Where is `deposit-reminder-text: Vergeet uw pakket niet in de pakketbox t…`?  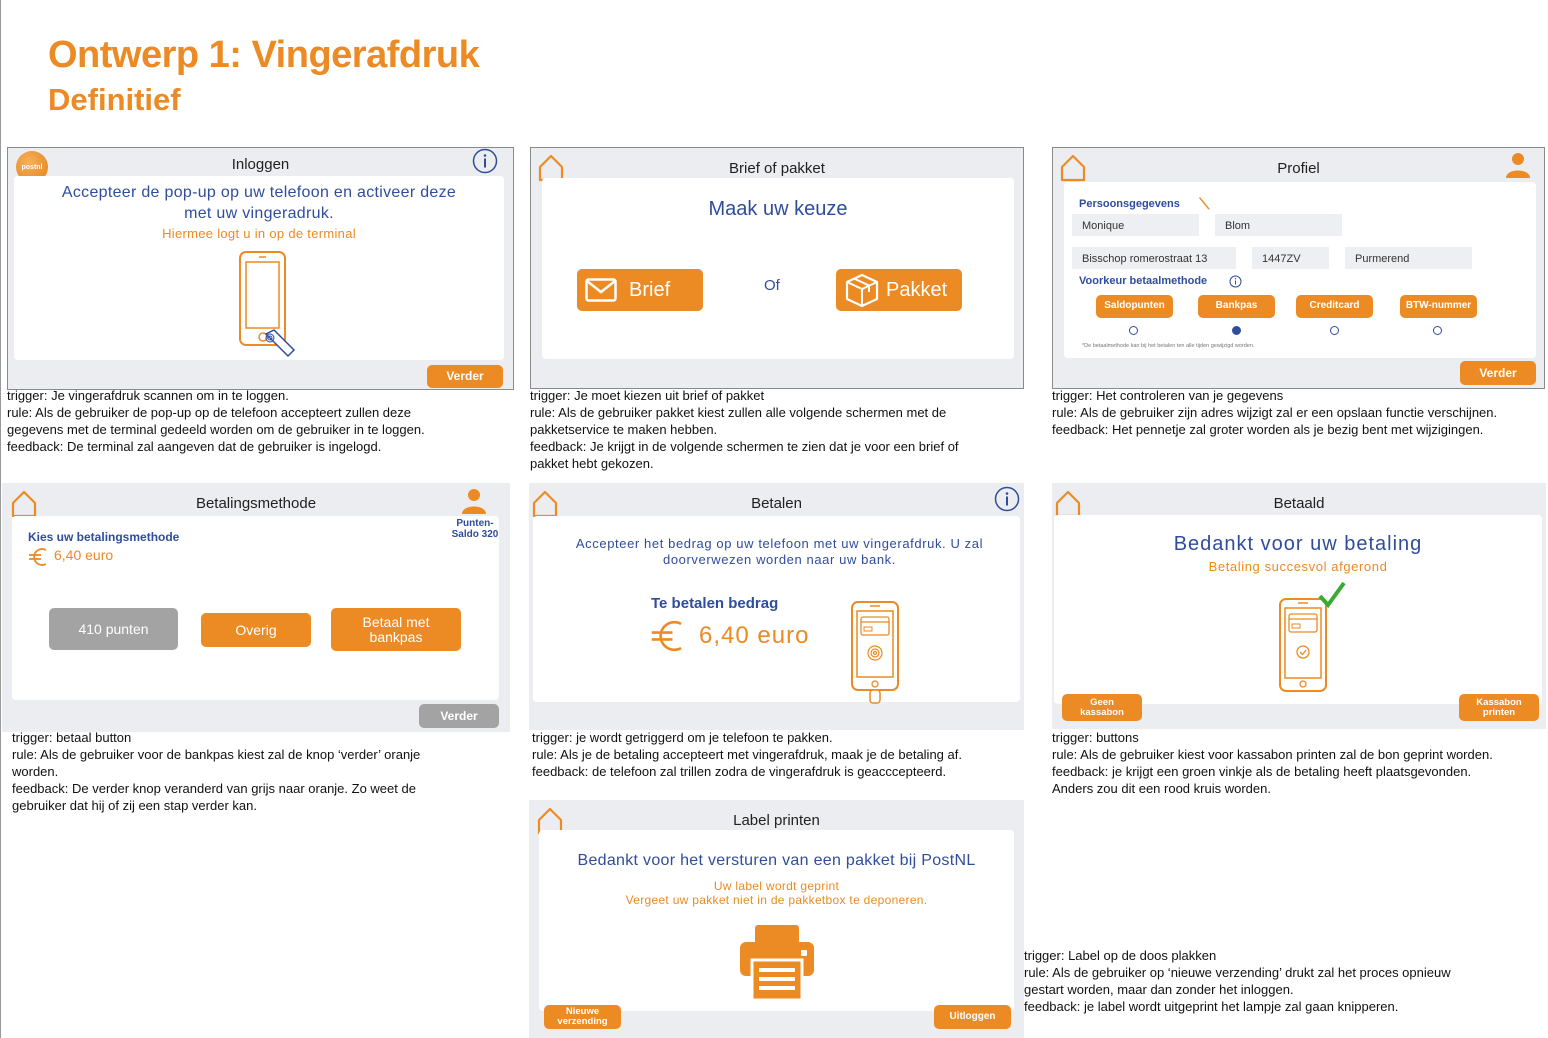 deposit-reminder-text: Vergeet uw pakket niet in de pakketbox t… is located at coordinates (776, 900).